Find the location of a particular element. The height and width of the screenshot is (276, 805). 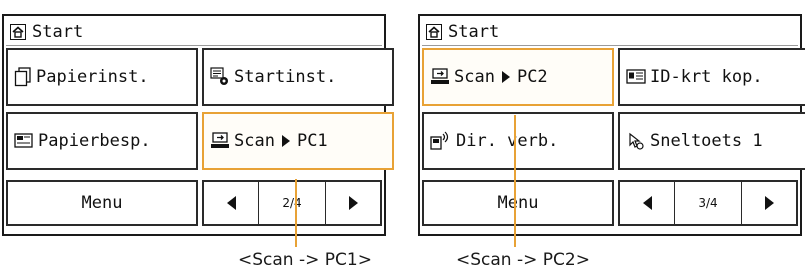

tile-label: Papierbesp. is located at coordinates (94, 141).